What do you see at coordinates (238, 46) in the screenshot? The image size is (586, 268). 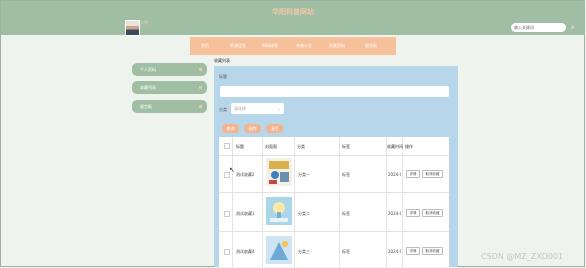 I see `nav-resources: 资源信息` at bounding box center [238, 46].